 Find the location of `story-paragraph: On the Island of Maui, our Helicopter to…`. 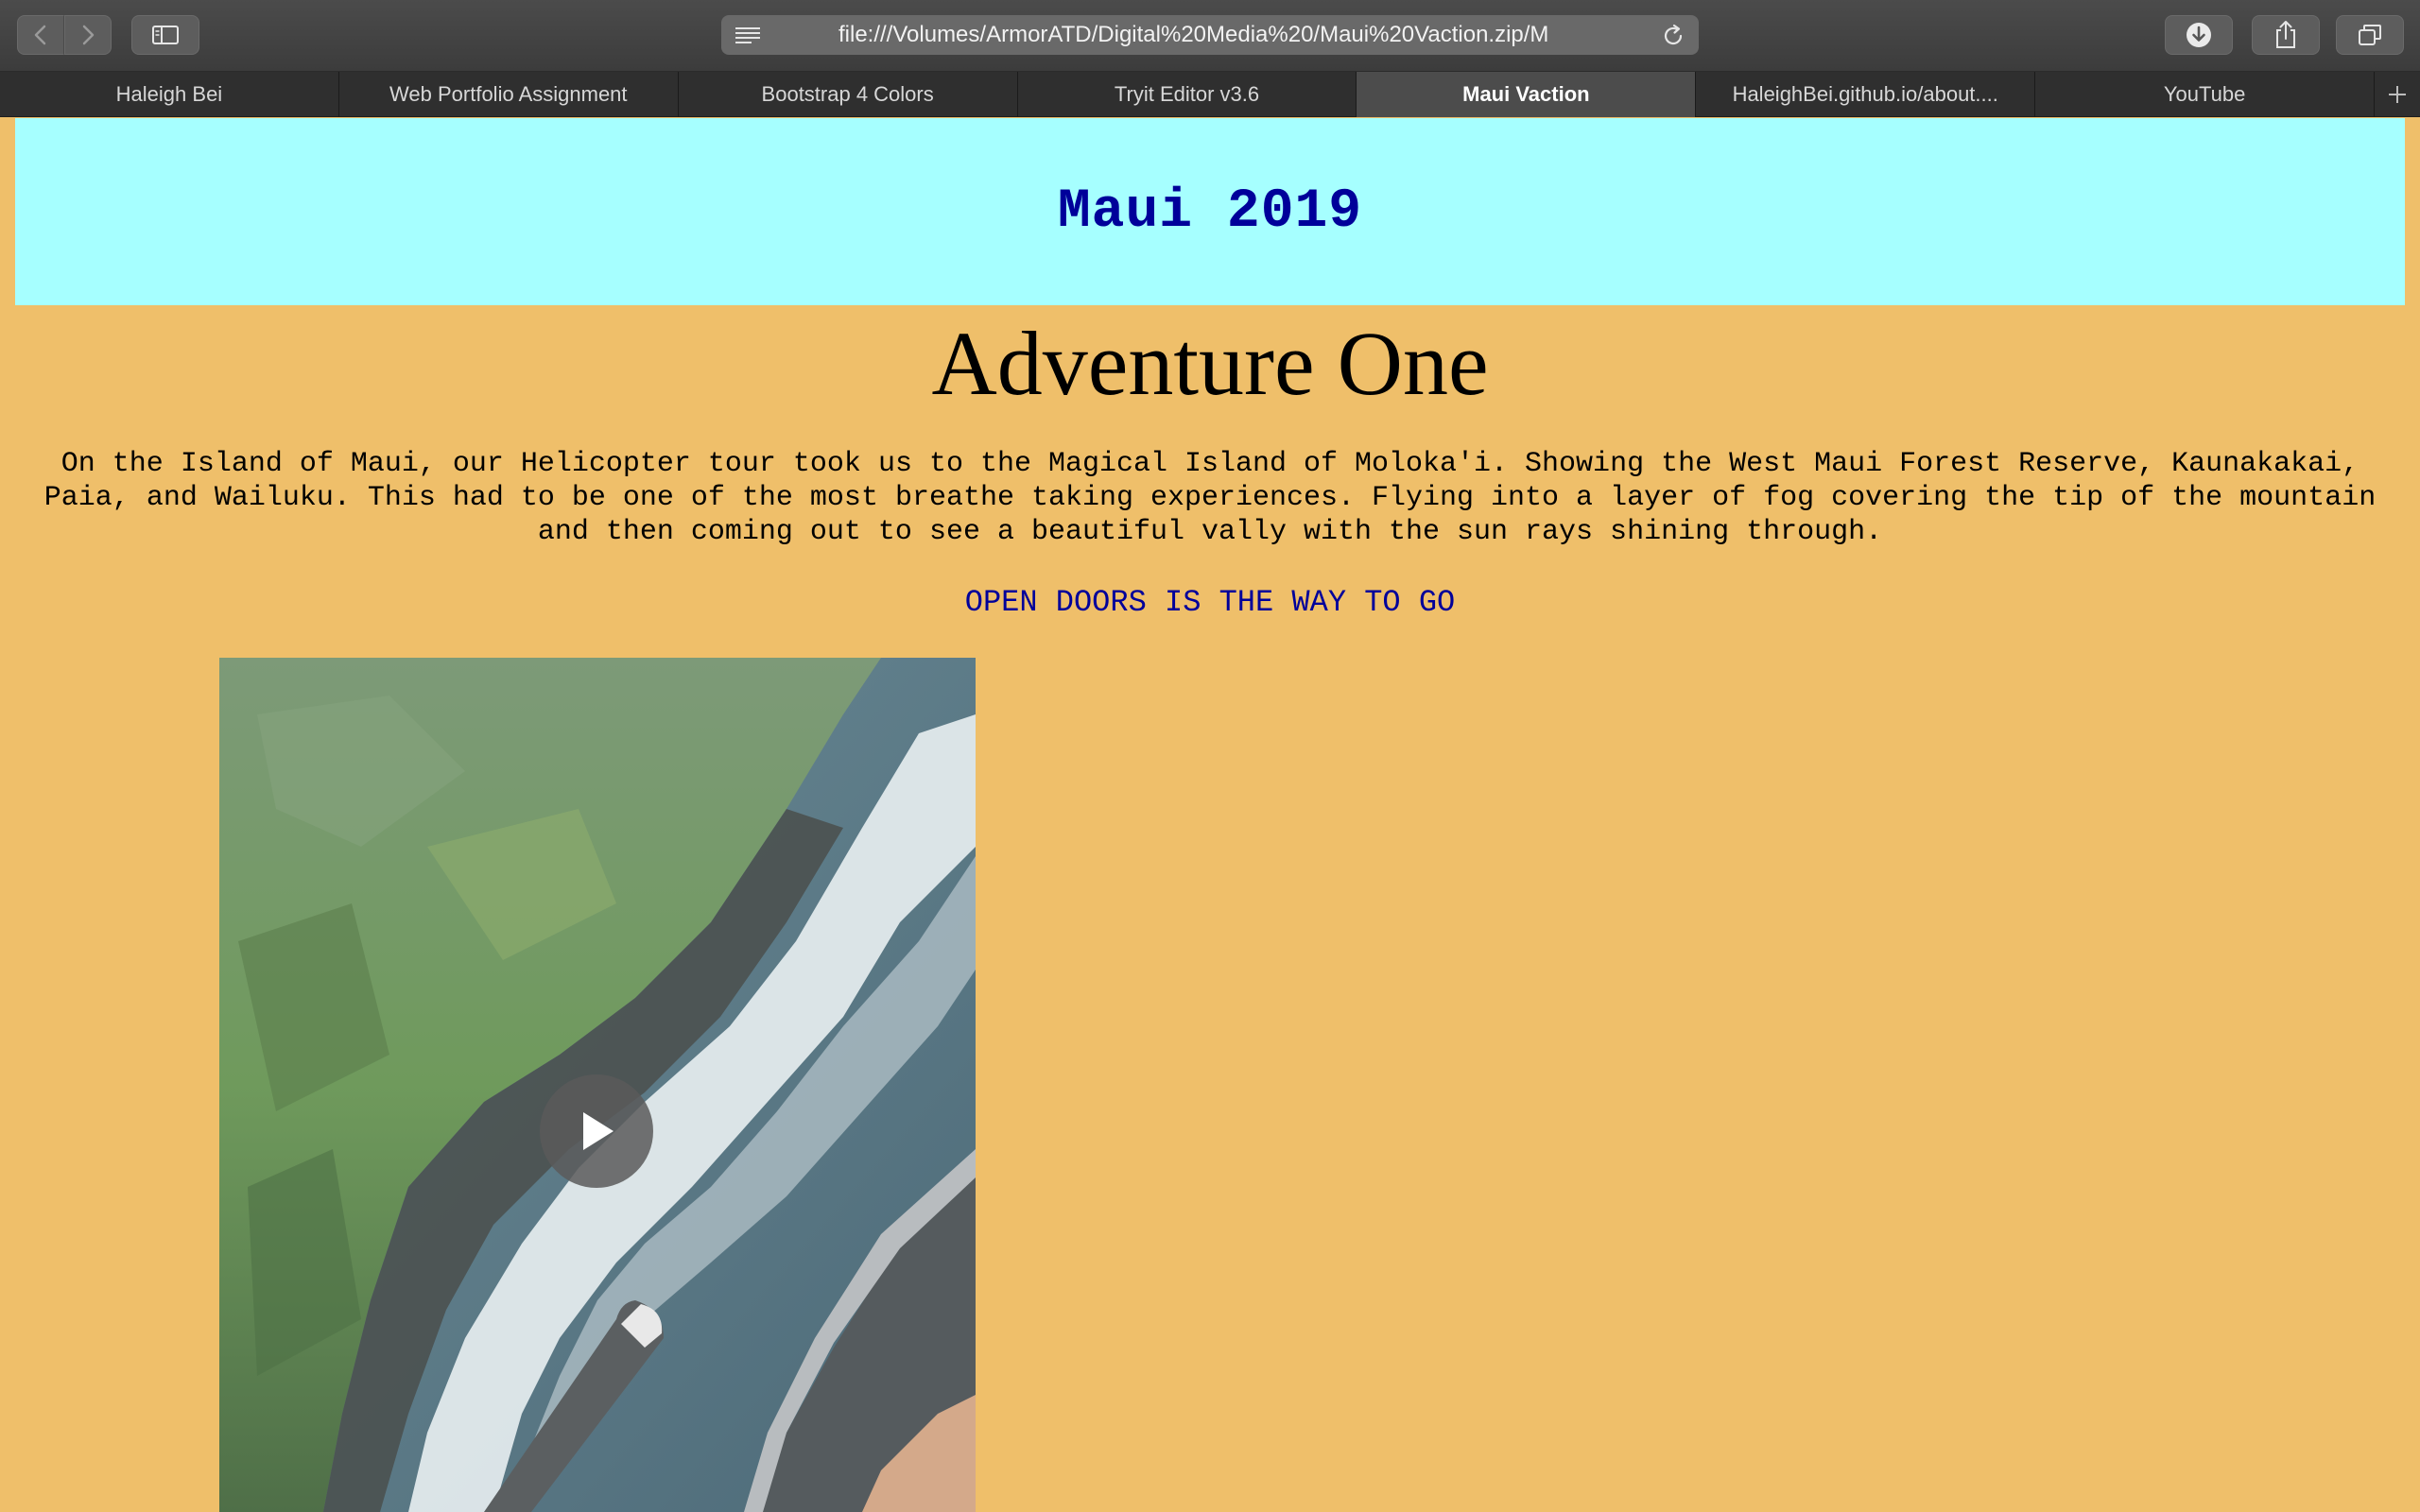

story-paragraph: On the Island of Maui, our Helicopter to… is located at coordinates (1210, 498).